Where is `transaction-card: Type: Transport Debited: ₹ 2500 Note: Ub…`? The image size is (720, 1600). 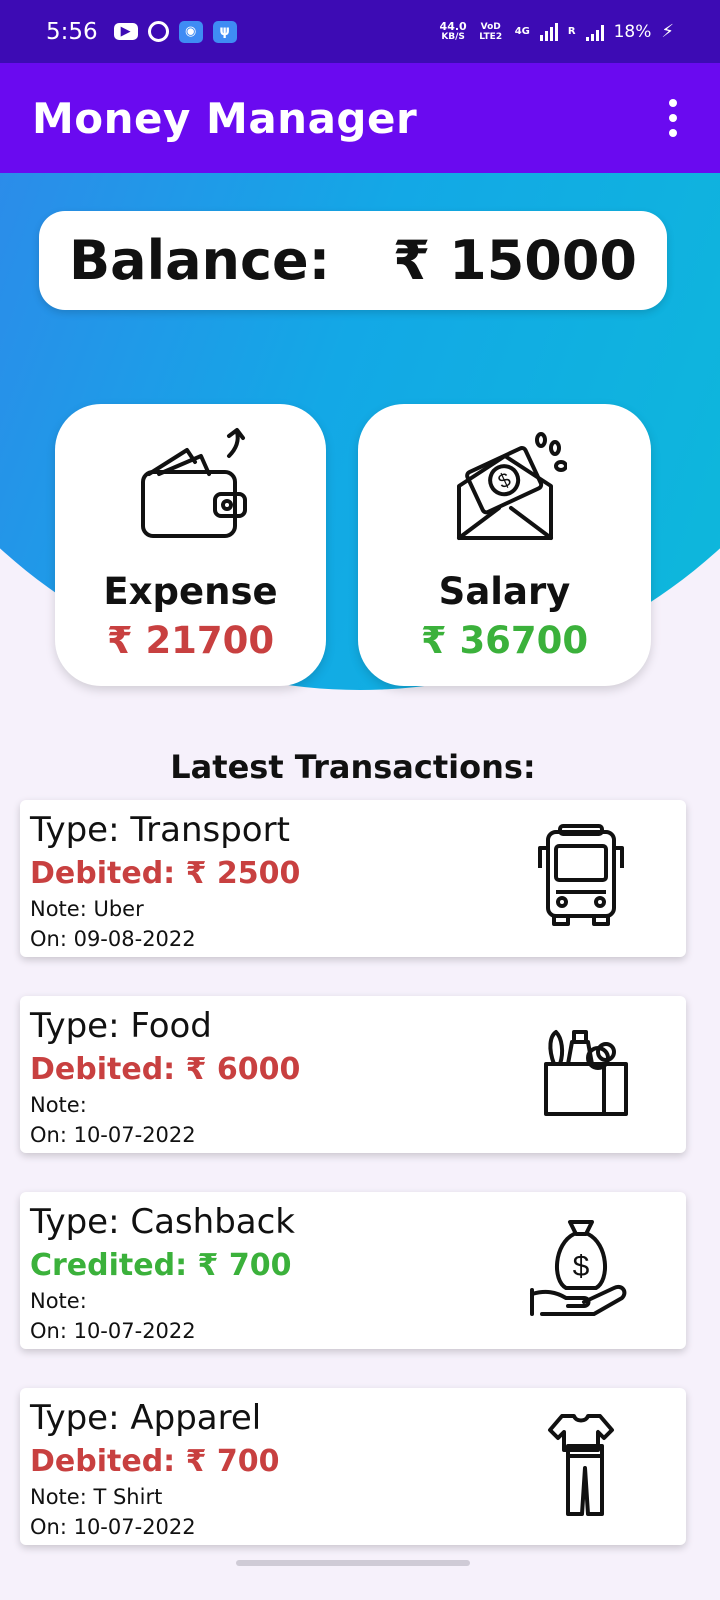 transaction-card: Type: Transport Debited: ₹ 2500 Note: Ub… is located at coordinates (353, 878).